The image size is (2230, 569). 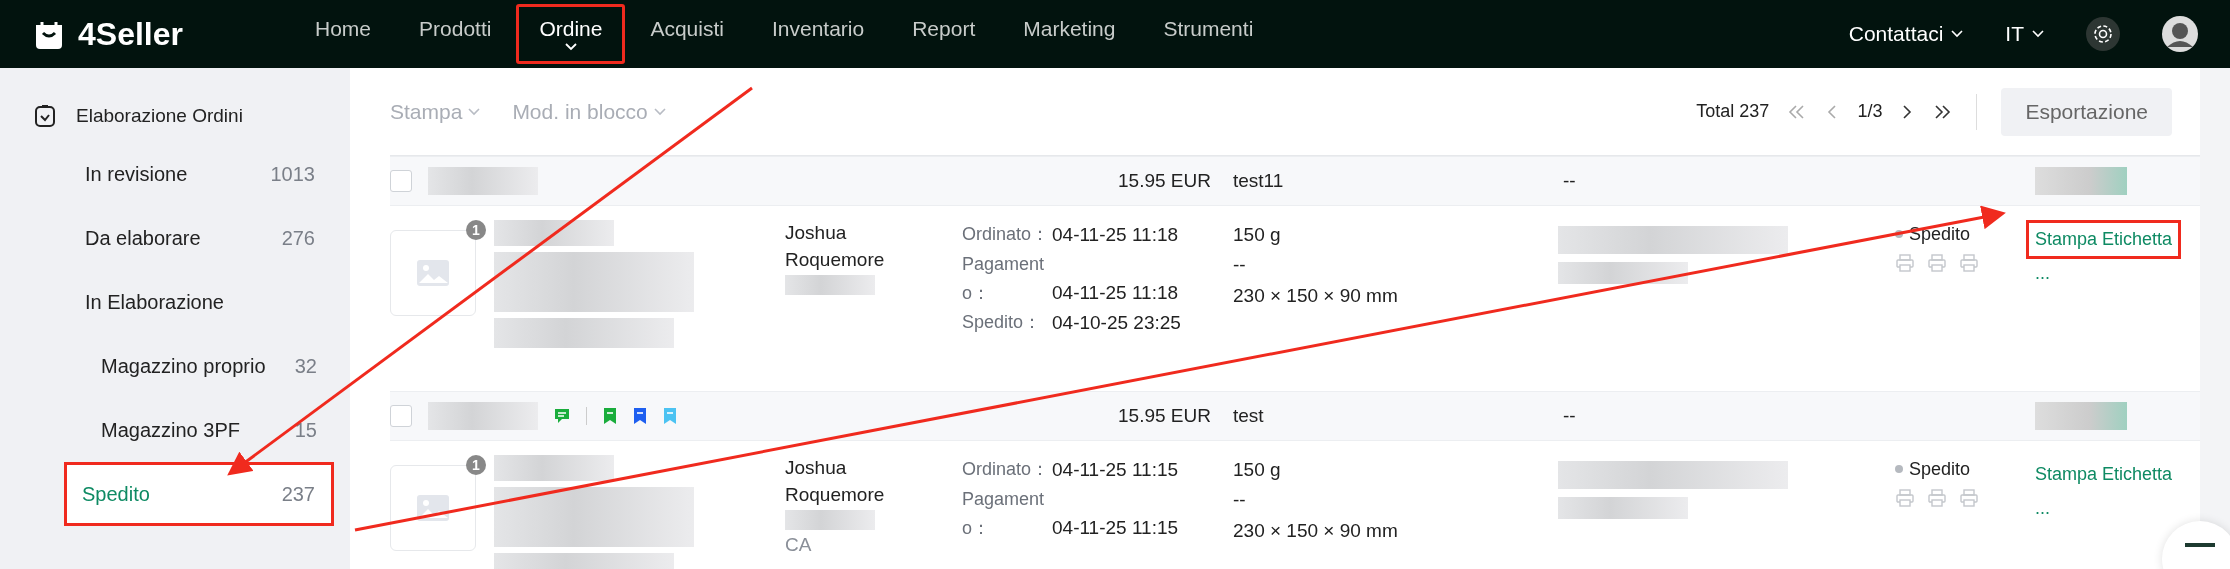 What do you see at coordinates (455, 34) in the screenshot?
I see `nav-tab: Prodotti` at bounding box center [455, 34].